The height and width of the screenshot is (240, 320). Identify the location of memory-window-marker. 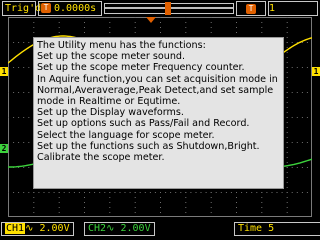
(168, 8).